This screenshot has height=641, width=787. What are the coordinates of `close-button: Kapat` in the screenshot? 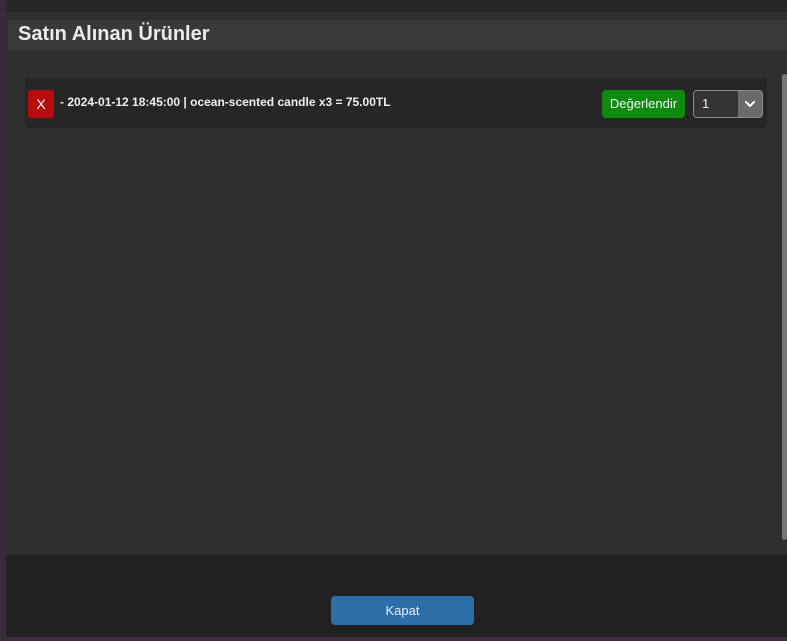 It's located at (402, 610).